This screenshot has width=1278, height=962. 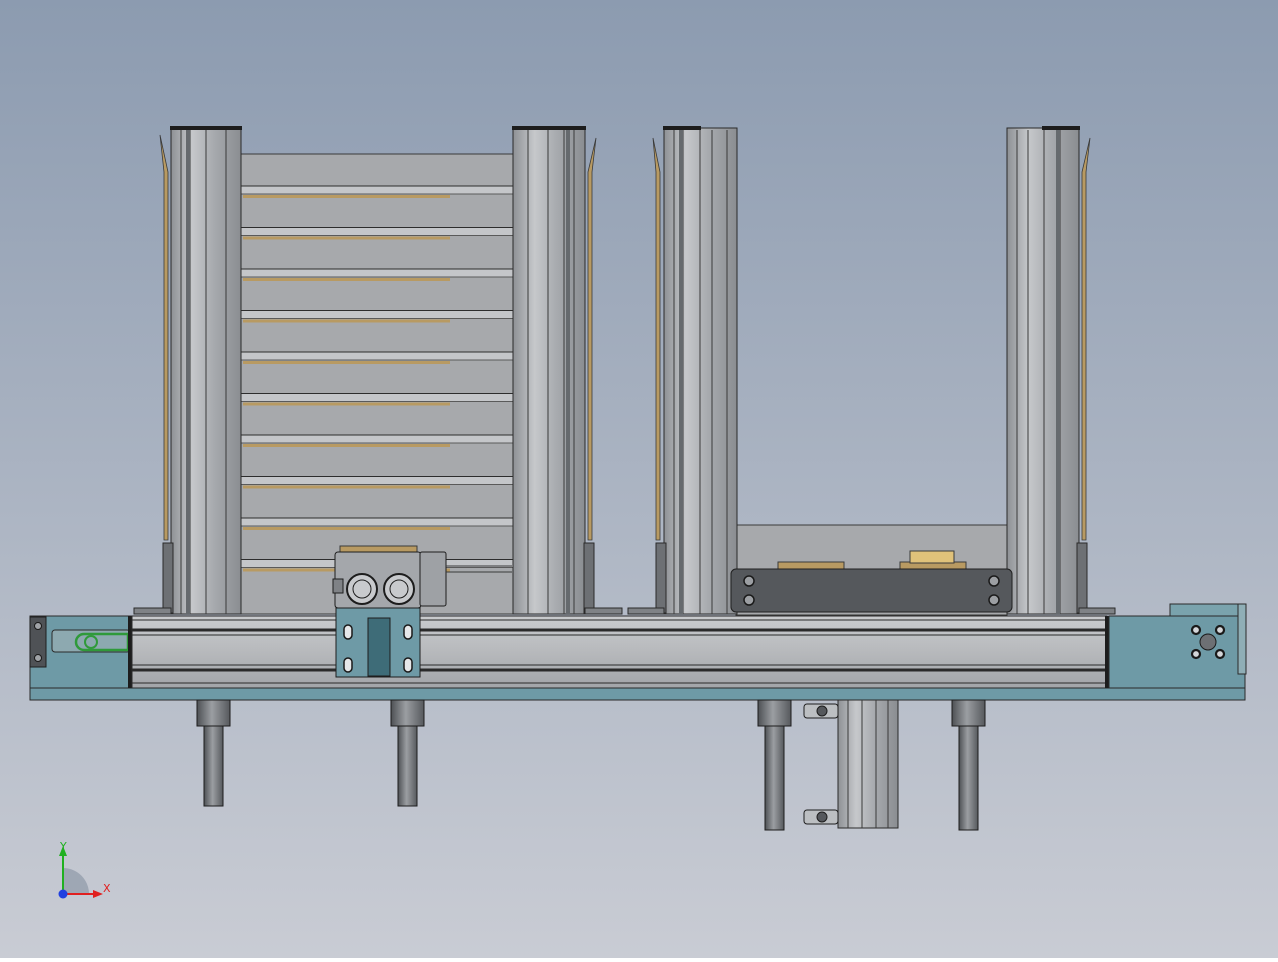 I want to click on profile-clamp-top, so click(x=821, y=711).